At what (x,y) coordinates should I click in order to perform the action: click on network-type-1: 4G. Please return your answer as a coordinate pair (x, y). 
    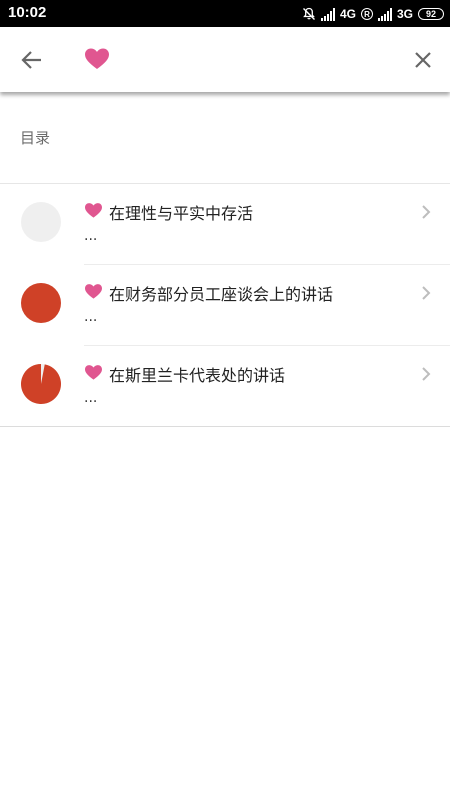
    Looking at the image, I should click on (347, 14).